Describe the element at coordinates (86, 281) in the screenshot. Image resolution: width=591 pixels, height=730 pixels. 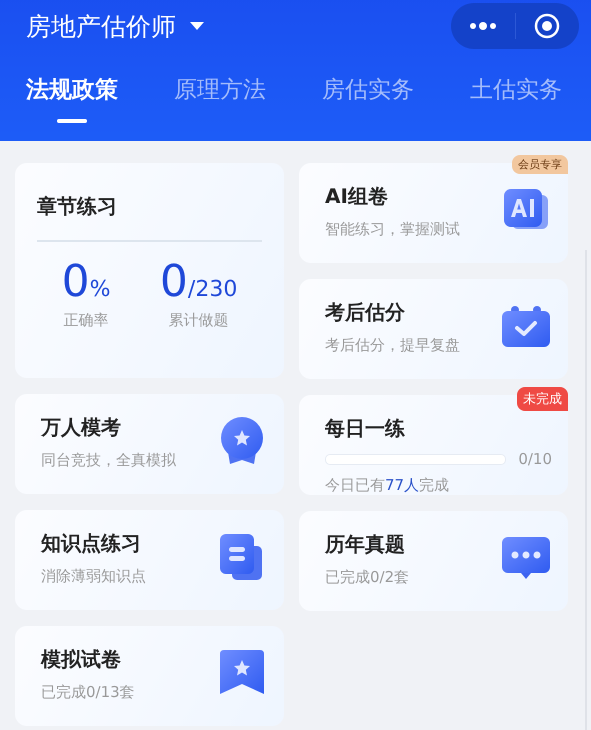
I see `stat-value: 0%` at that location.